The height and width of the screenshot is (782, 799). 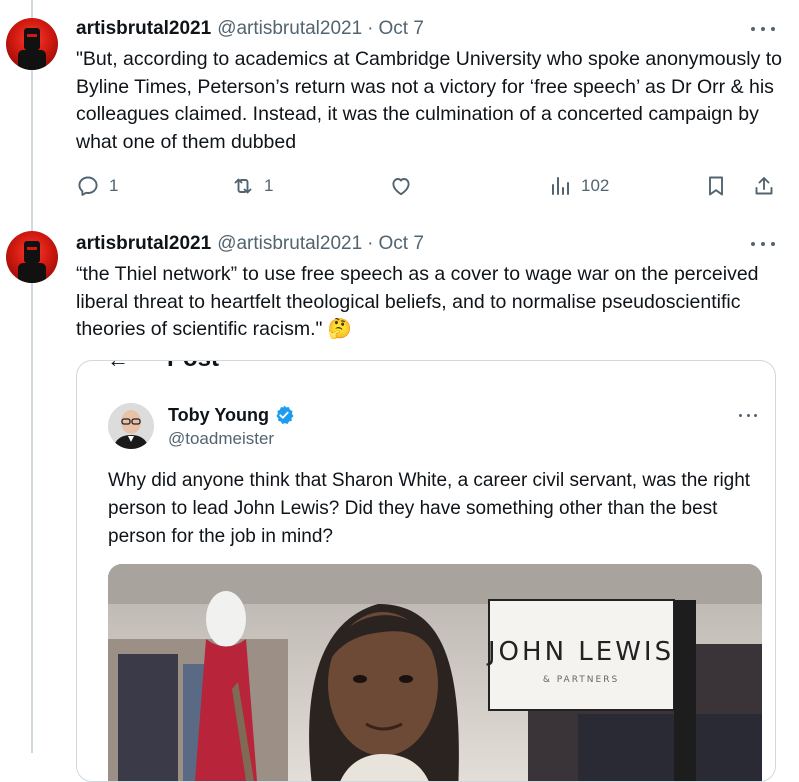 I want to click on bookmark-button, so click(x=716, y=186).